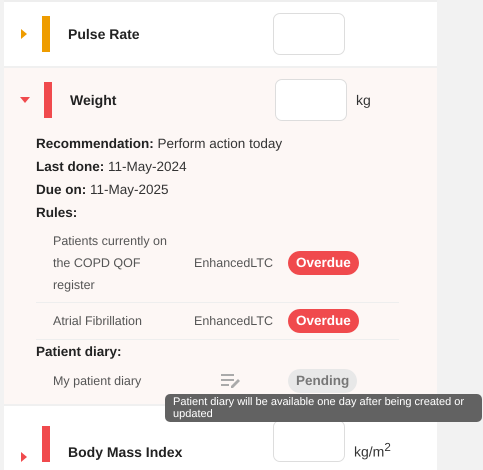  Describe the element at coordinates (363, 100) in the screenshot. I see `unit-label: kg` at that location.